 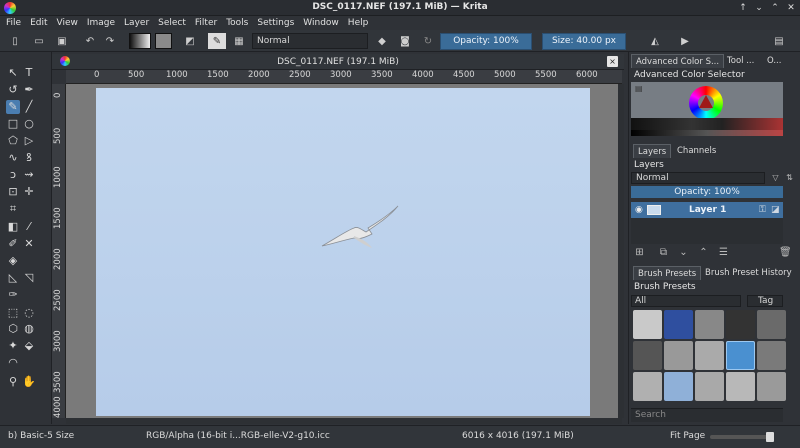 I want to click on zoom-slider-handle, so click(x=770, y=437).